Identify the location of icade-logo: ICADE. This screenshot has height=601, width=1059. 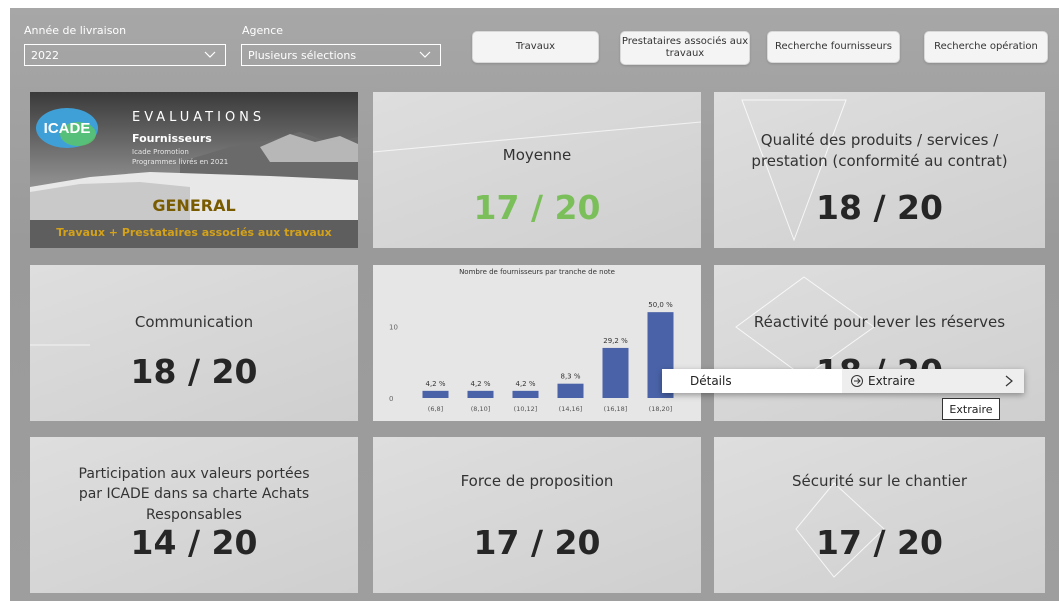
(67, 128).